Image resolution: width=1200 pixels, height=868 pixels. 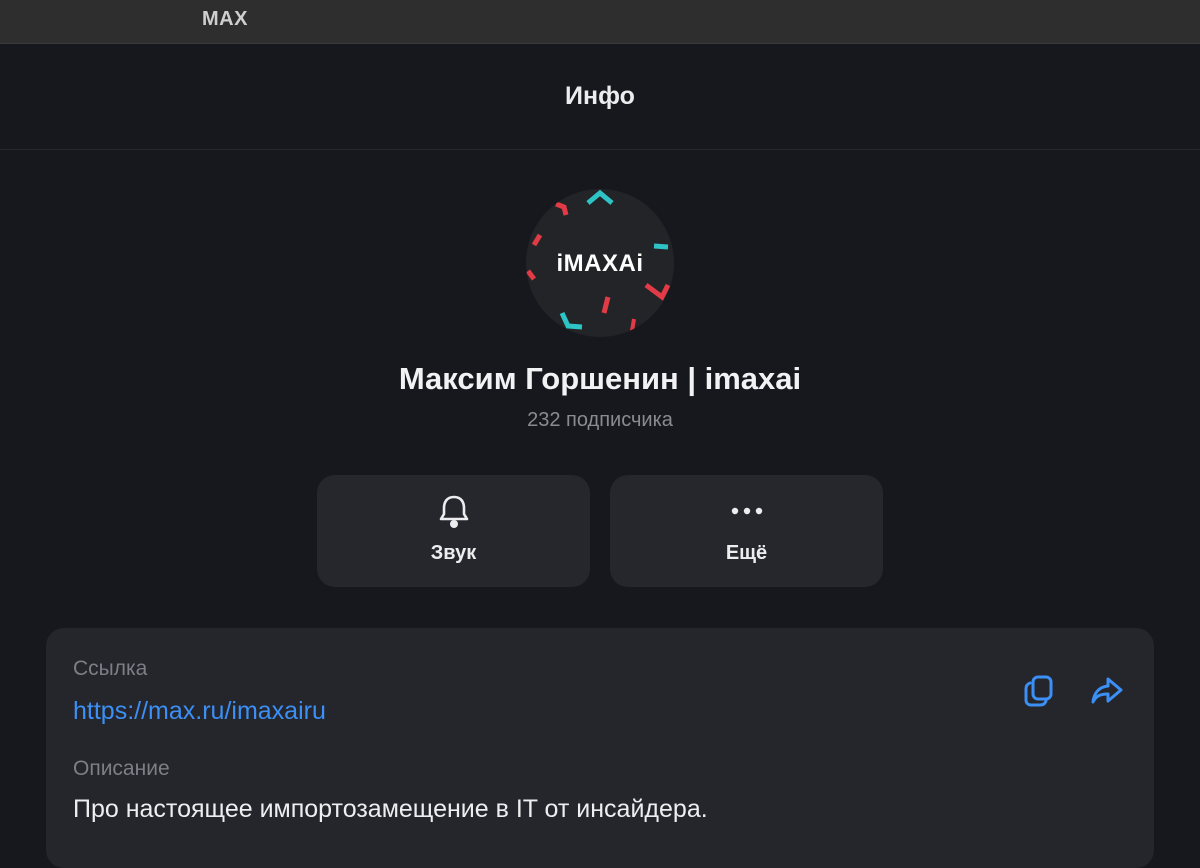 What do you see at coordinates (1040, 691) in the screenshot?
I see `copy-icon` at bounding box center [1040, 691].